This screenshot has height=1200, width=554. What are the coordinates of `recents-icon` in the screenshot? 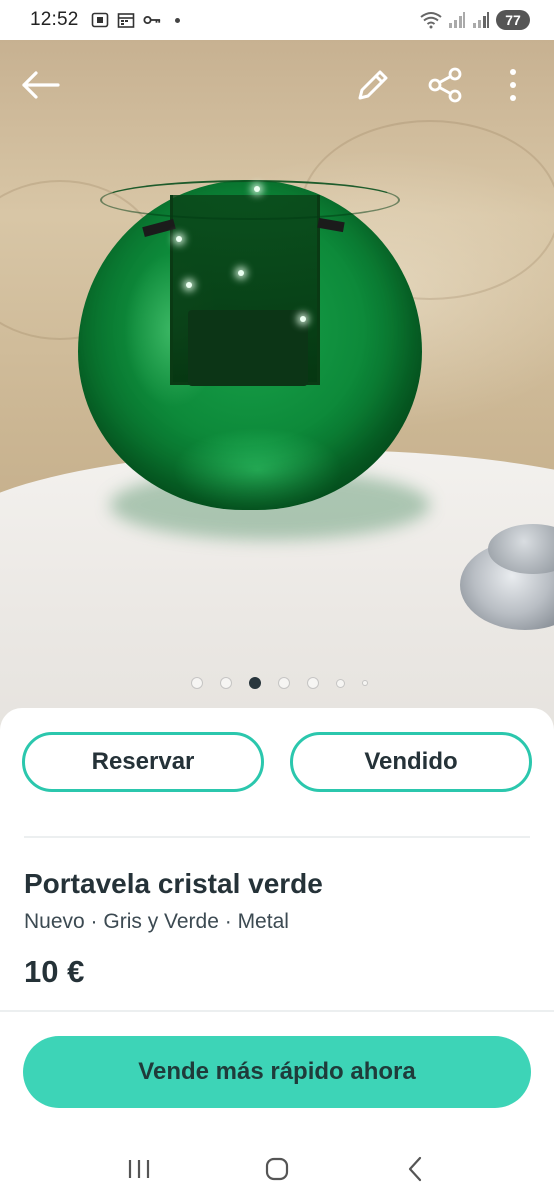 It's located at (139, 1169).